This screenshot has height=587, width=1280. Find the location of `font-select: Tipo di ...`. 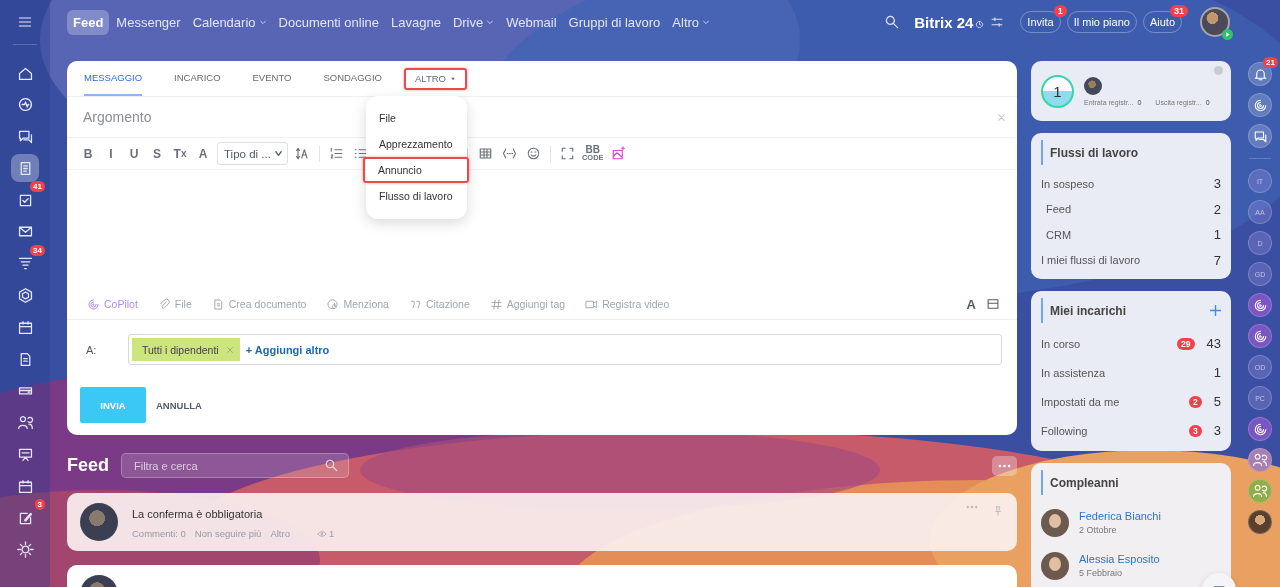

font-select: Tipo di ... is located at coordinates (252, 153).